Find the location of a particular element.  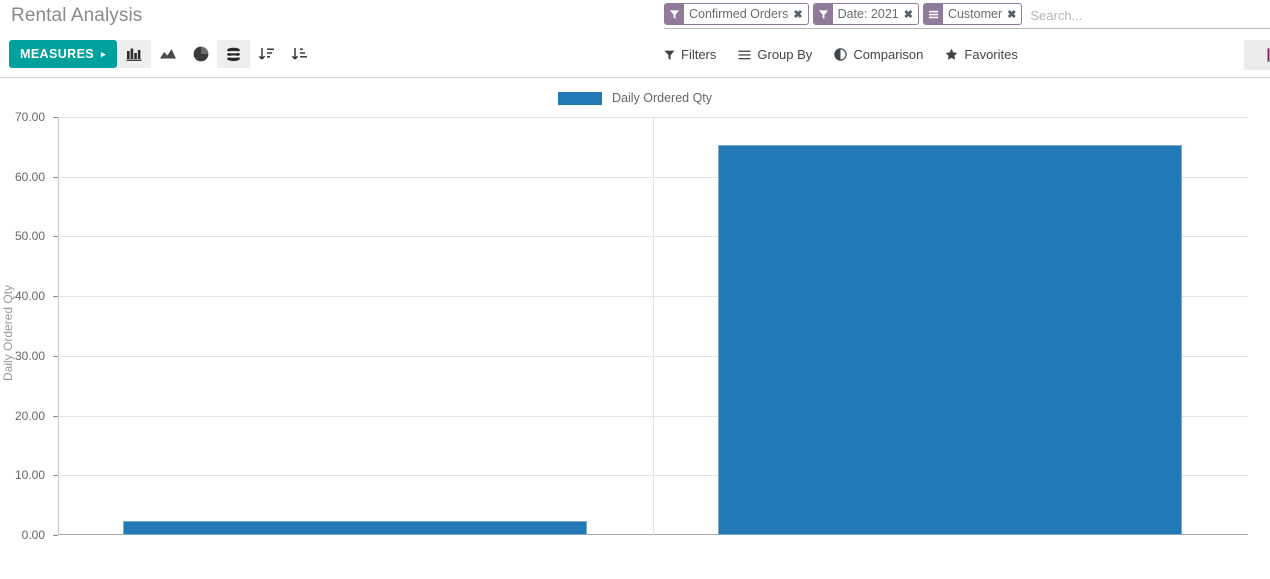

group-by-menu: Group By is located at coordinates (775, 54).